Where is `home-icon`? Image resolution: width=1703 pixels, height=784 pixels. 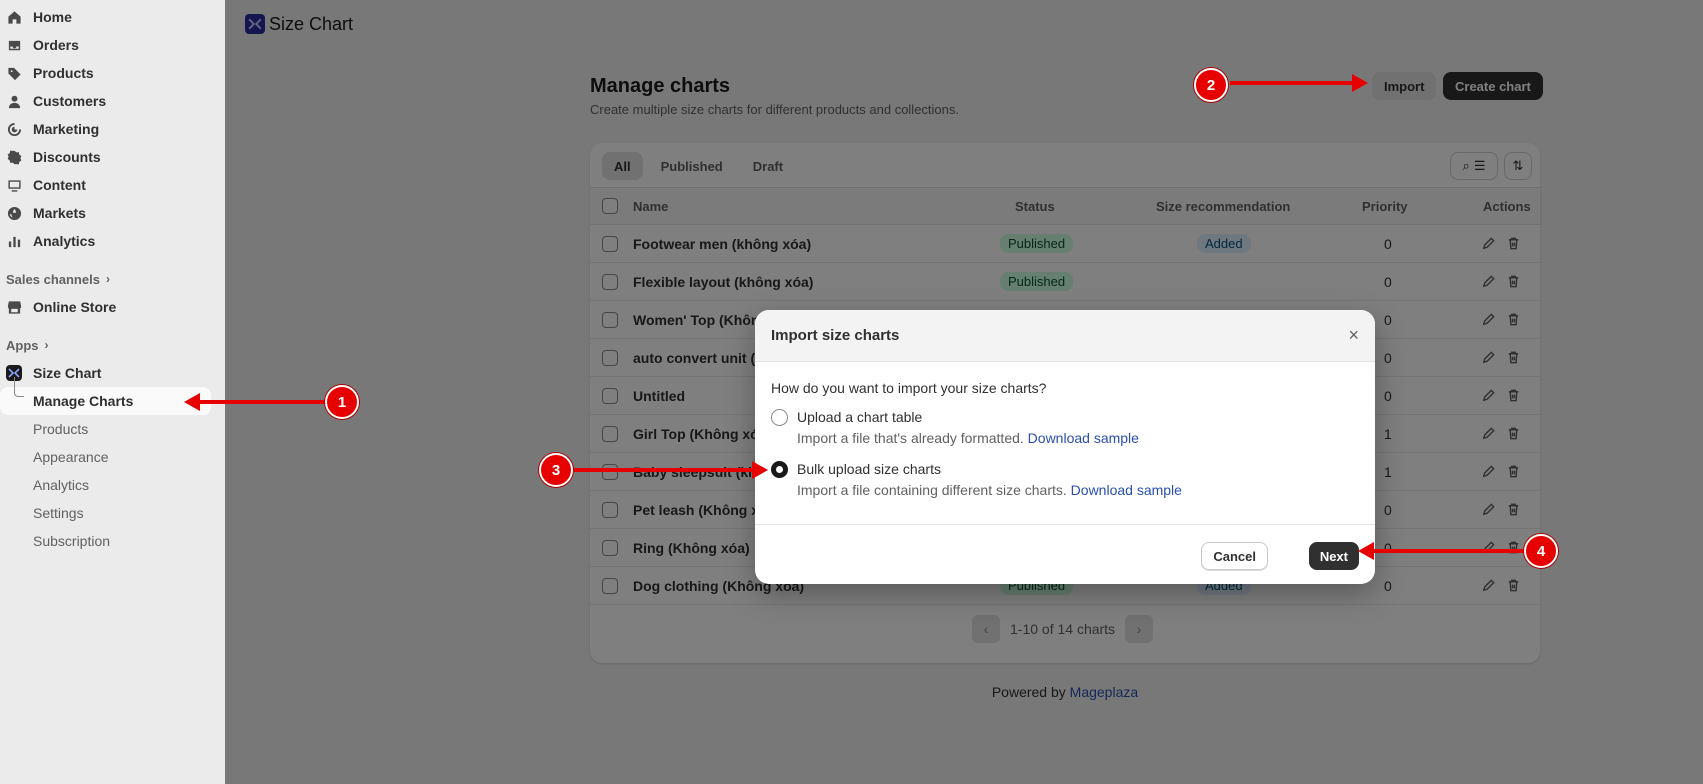
home-icon is located at coordinates (14, 17).